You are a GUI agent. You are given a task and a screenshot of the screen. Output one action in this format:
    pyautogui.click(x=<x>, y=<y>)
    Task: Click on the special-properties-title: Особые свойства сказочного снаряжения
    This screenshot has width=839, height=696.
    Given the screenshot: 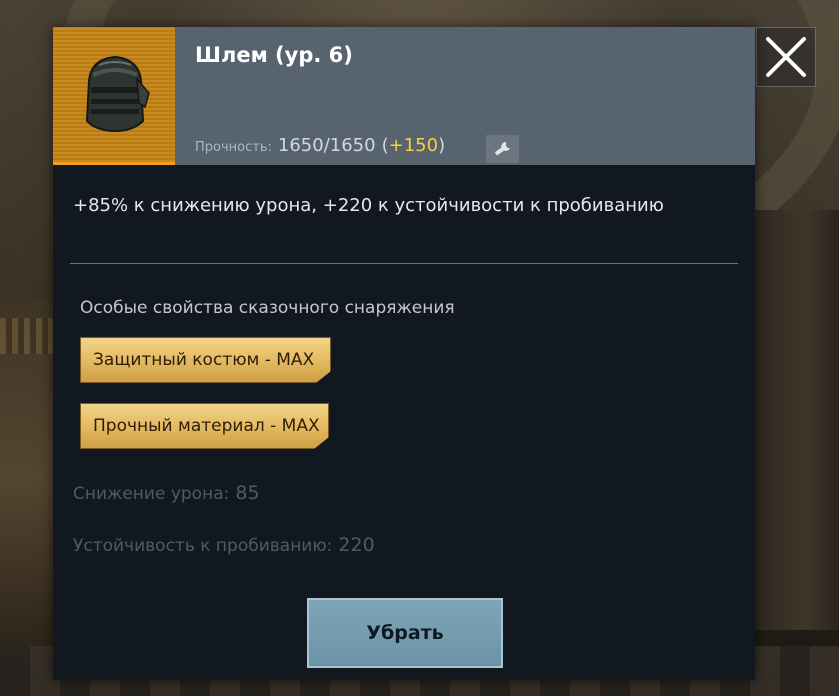 What is the action you would take?
    pyautogui.click(x=267, y=308)
    